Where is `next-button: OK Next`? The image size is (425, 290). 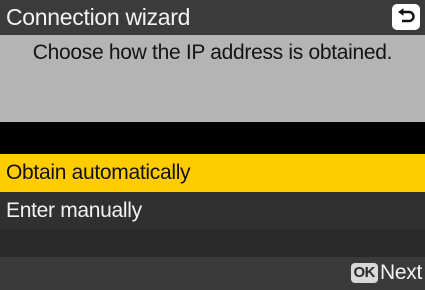 next-button: OK Next is located at coordinates (386, 273).